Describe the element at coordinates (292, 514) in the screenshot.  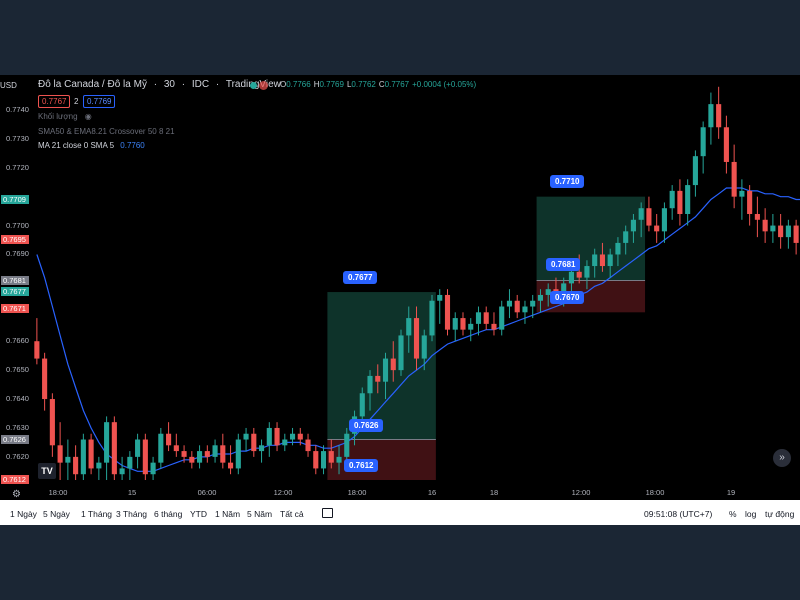
I see `timeframe-tab: Tất cả` at that location.